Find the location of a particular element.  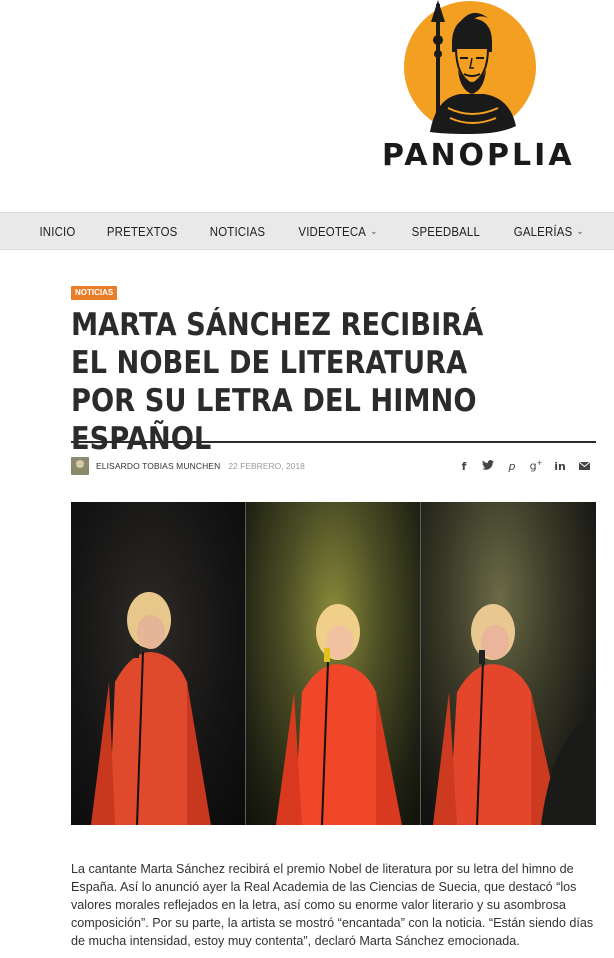

nav-item-label: GALERÍAS is located at coordinates (543, 231).